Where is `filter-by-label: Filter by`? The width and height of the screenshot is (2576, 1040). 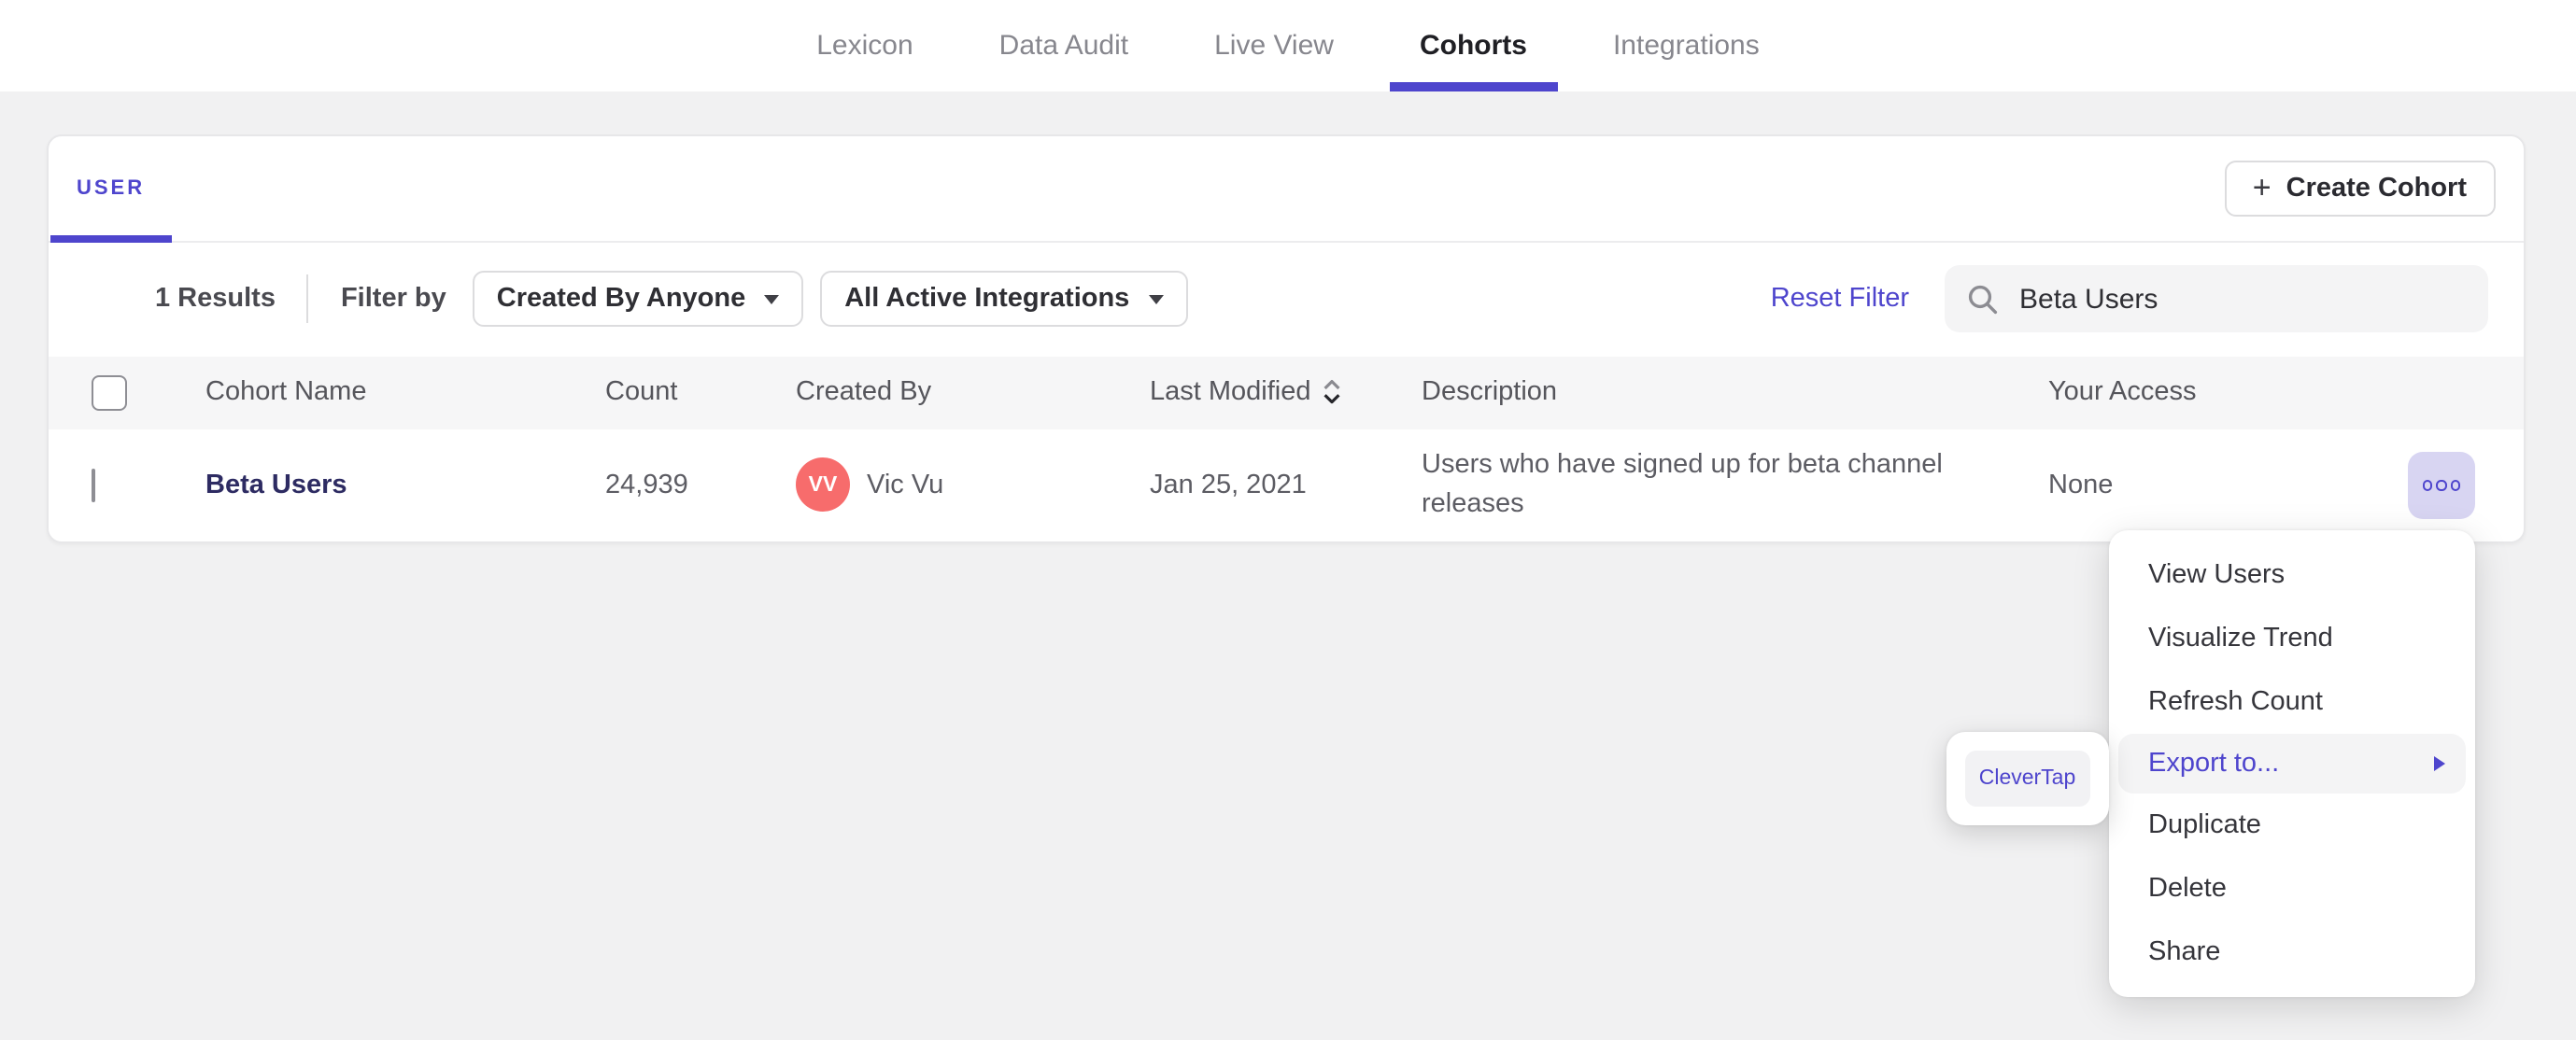 filter-by-label: Filter by is located at coordinates (393, 299).